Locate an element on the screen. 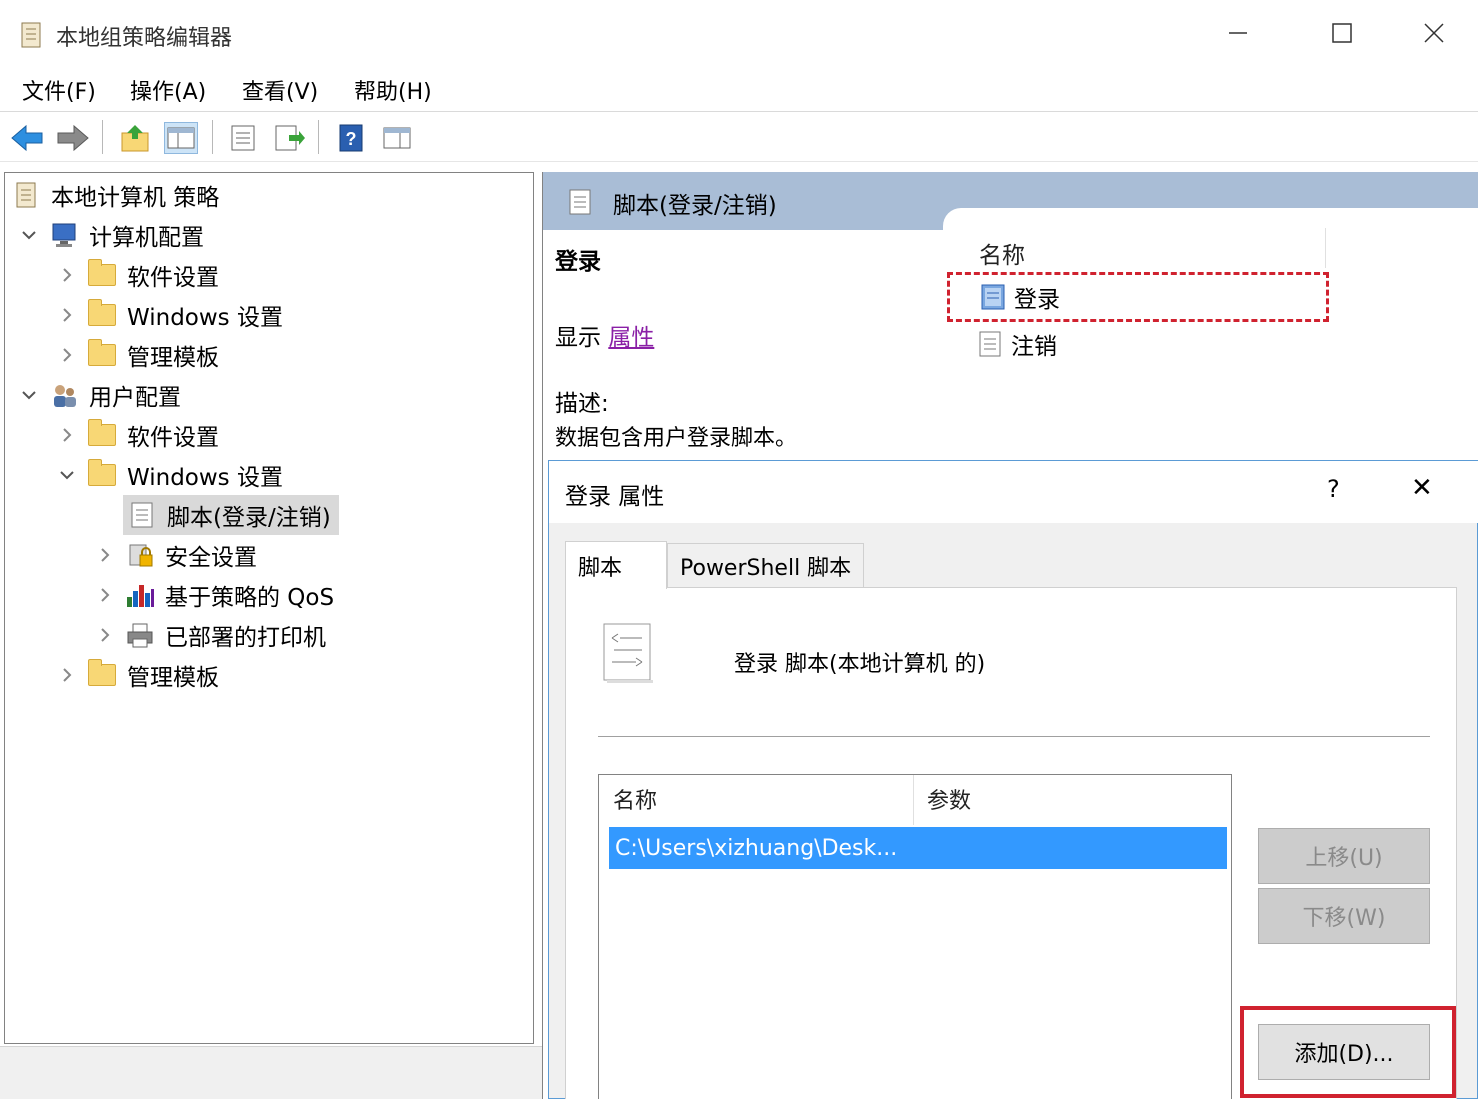 The width and height of the screenshot is (1478, 1099). tree-node-user-config: 用户配置 is located at coordinates (100, 395).